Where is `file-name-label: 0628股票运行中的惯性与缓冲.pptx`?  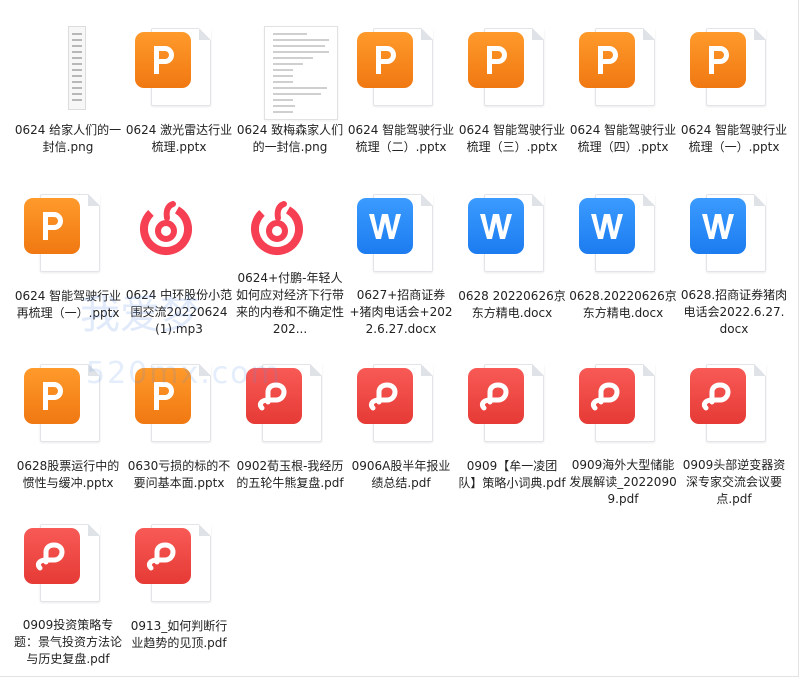 file-name-label: 0628股票运行中的惯性与缓冲.pptx is located at coordinates (68, 474).